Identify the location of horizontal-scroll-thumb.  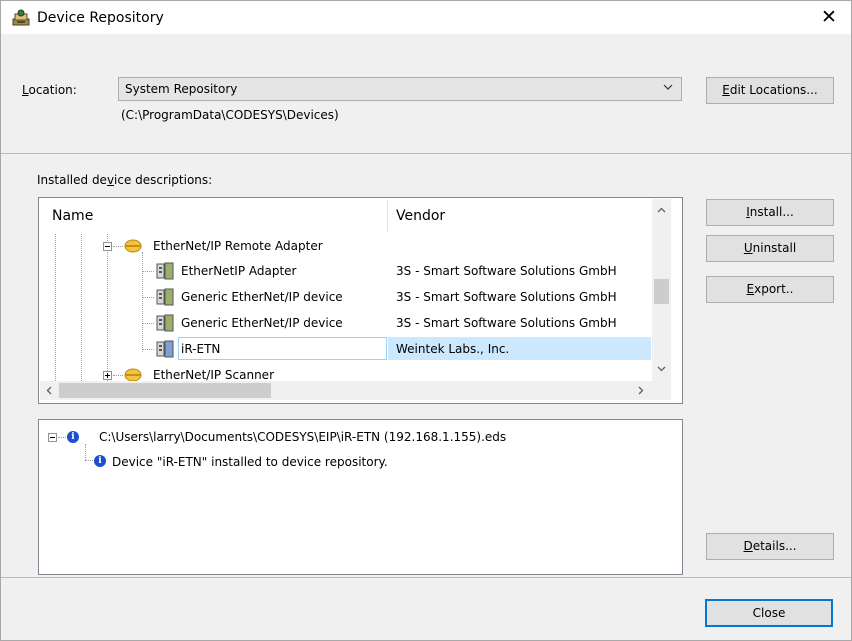
(165, 390).